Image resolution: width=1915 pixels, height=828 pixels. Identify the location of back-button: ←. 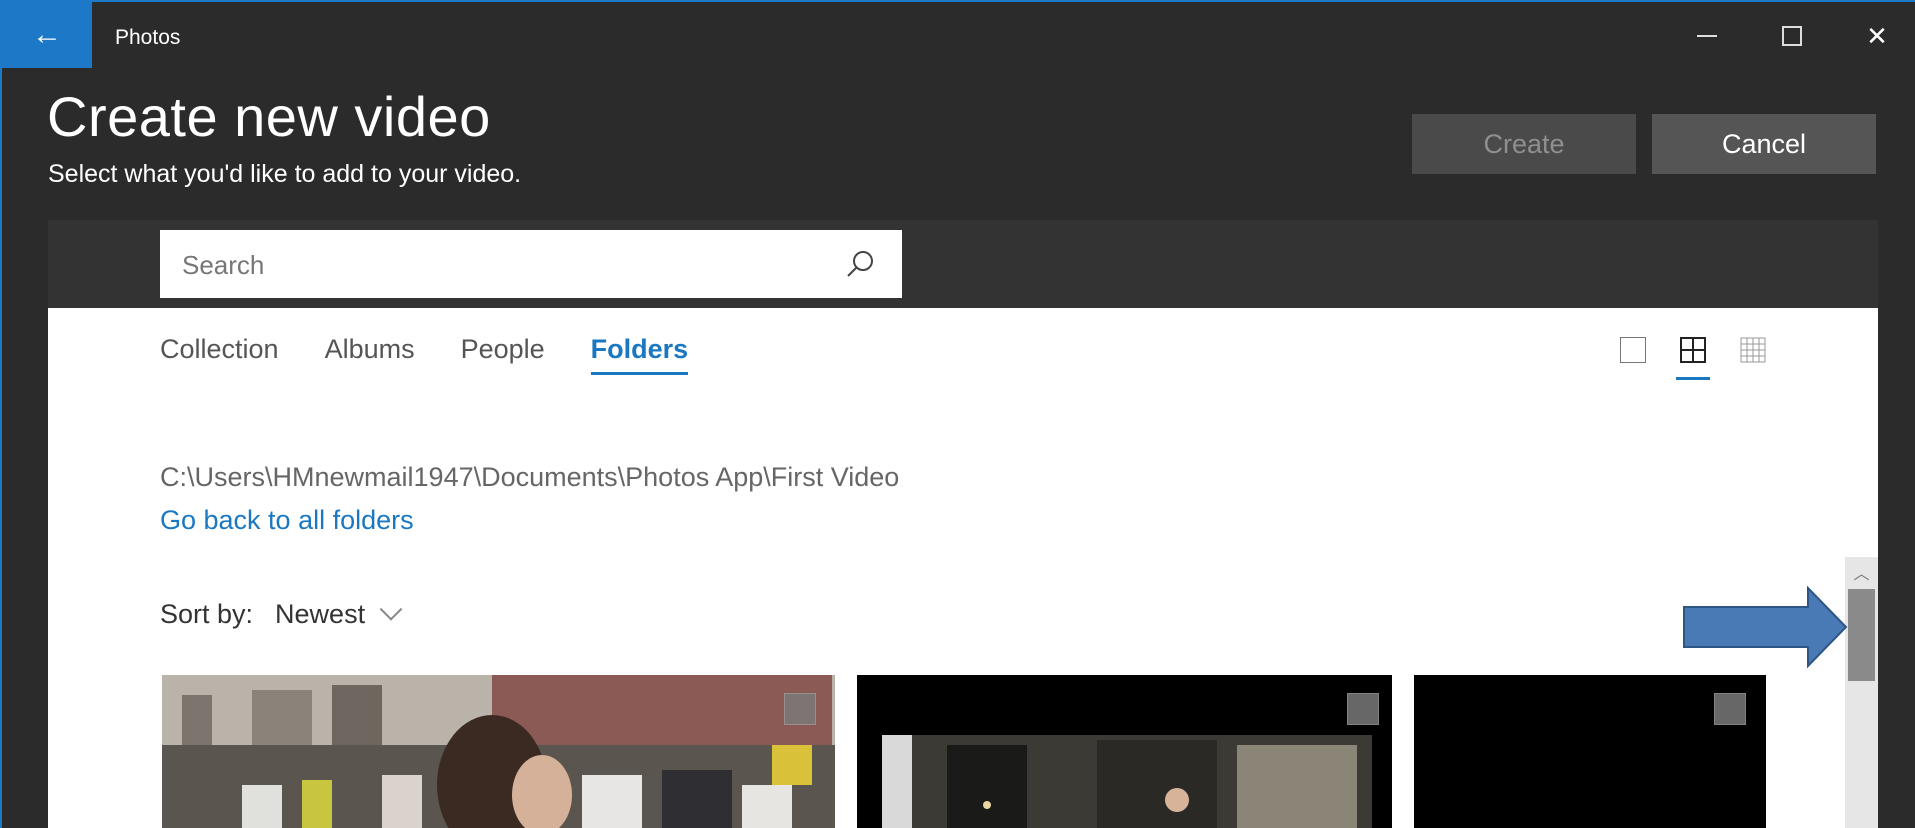
(47, 35).